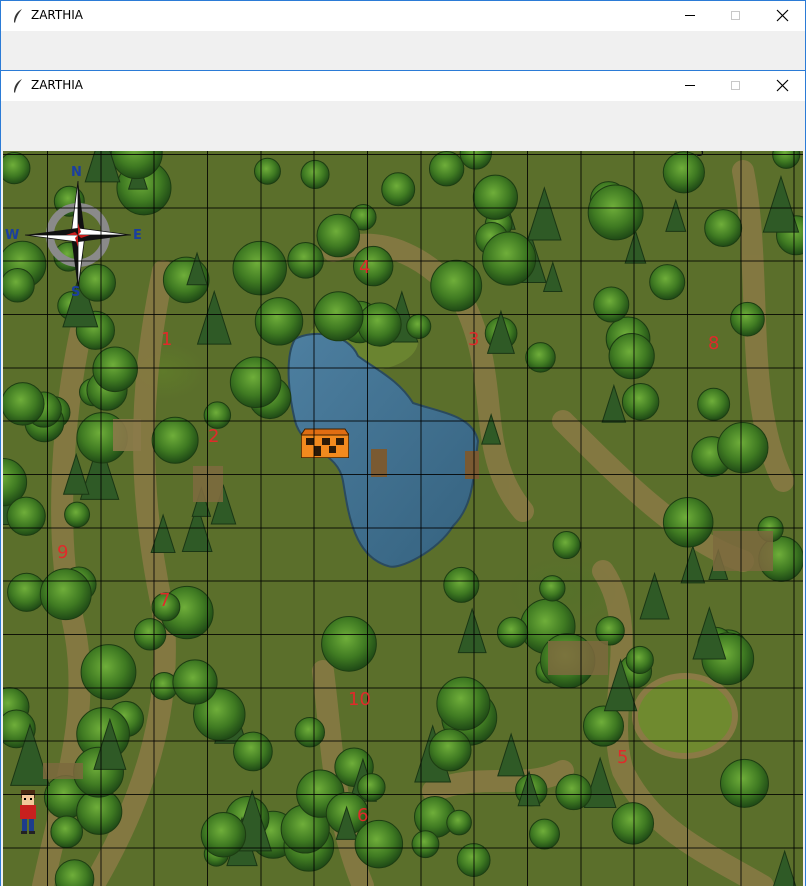 Image resolution: width=806 pixels, height=886 pixels. Describe the element at coordinates (214, 436) in the screenshot. I see `zone-label-2: 2` at that location.